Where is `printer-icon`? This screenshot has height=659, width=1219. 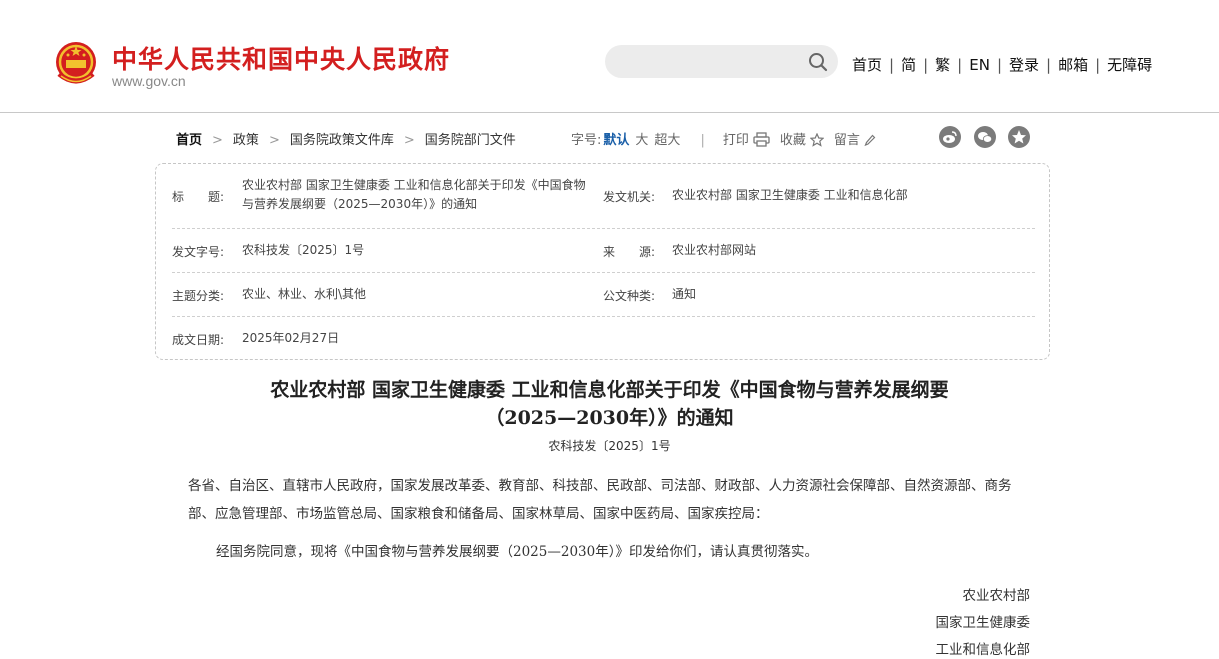 printer-icon is located at coordinates (761, 139).